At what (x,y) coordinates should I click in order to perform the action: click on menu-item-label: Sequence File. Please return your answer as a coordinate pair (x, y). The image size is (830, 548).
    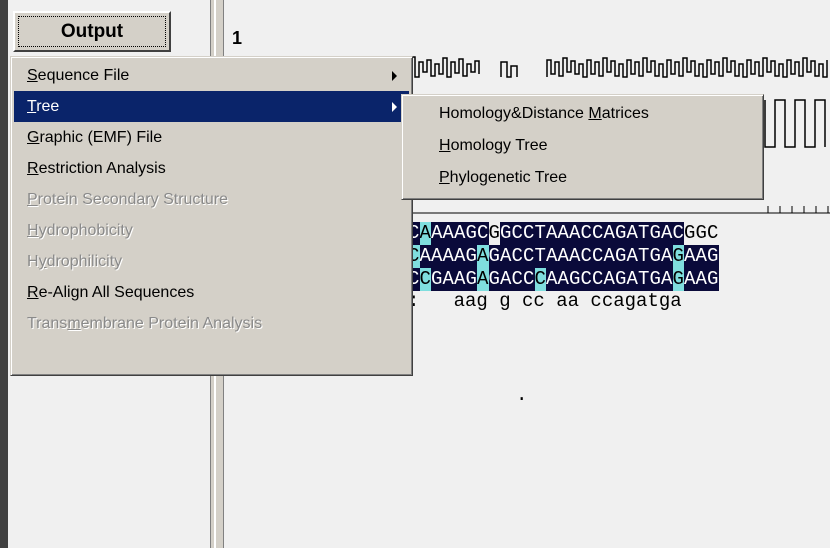
    Looking at the image, I should click on (78, 75).